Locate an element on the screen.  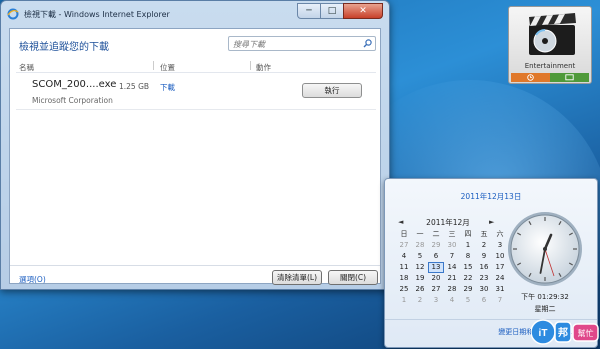
calendar-day: 14 is located at coordinates (452, 267).